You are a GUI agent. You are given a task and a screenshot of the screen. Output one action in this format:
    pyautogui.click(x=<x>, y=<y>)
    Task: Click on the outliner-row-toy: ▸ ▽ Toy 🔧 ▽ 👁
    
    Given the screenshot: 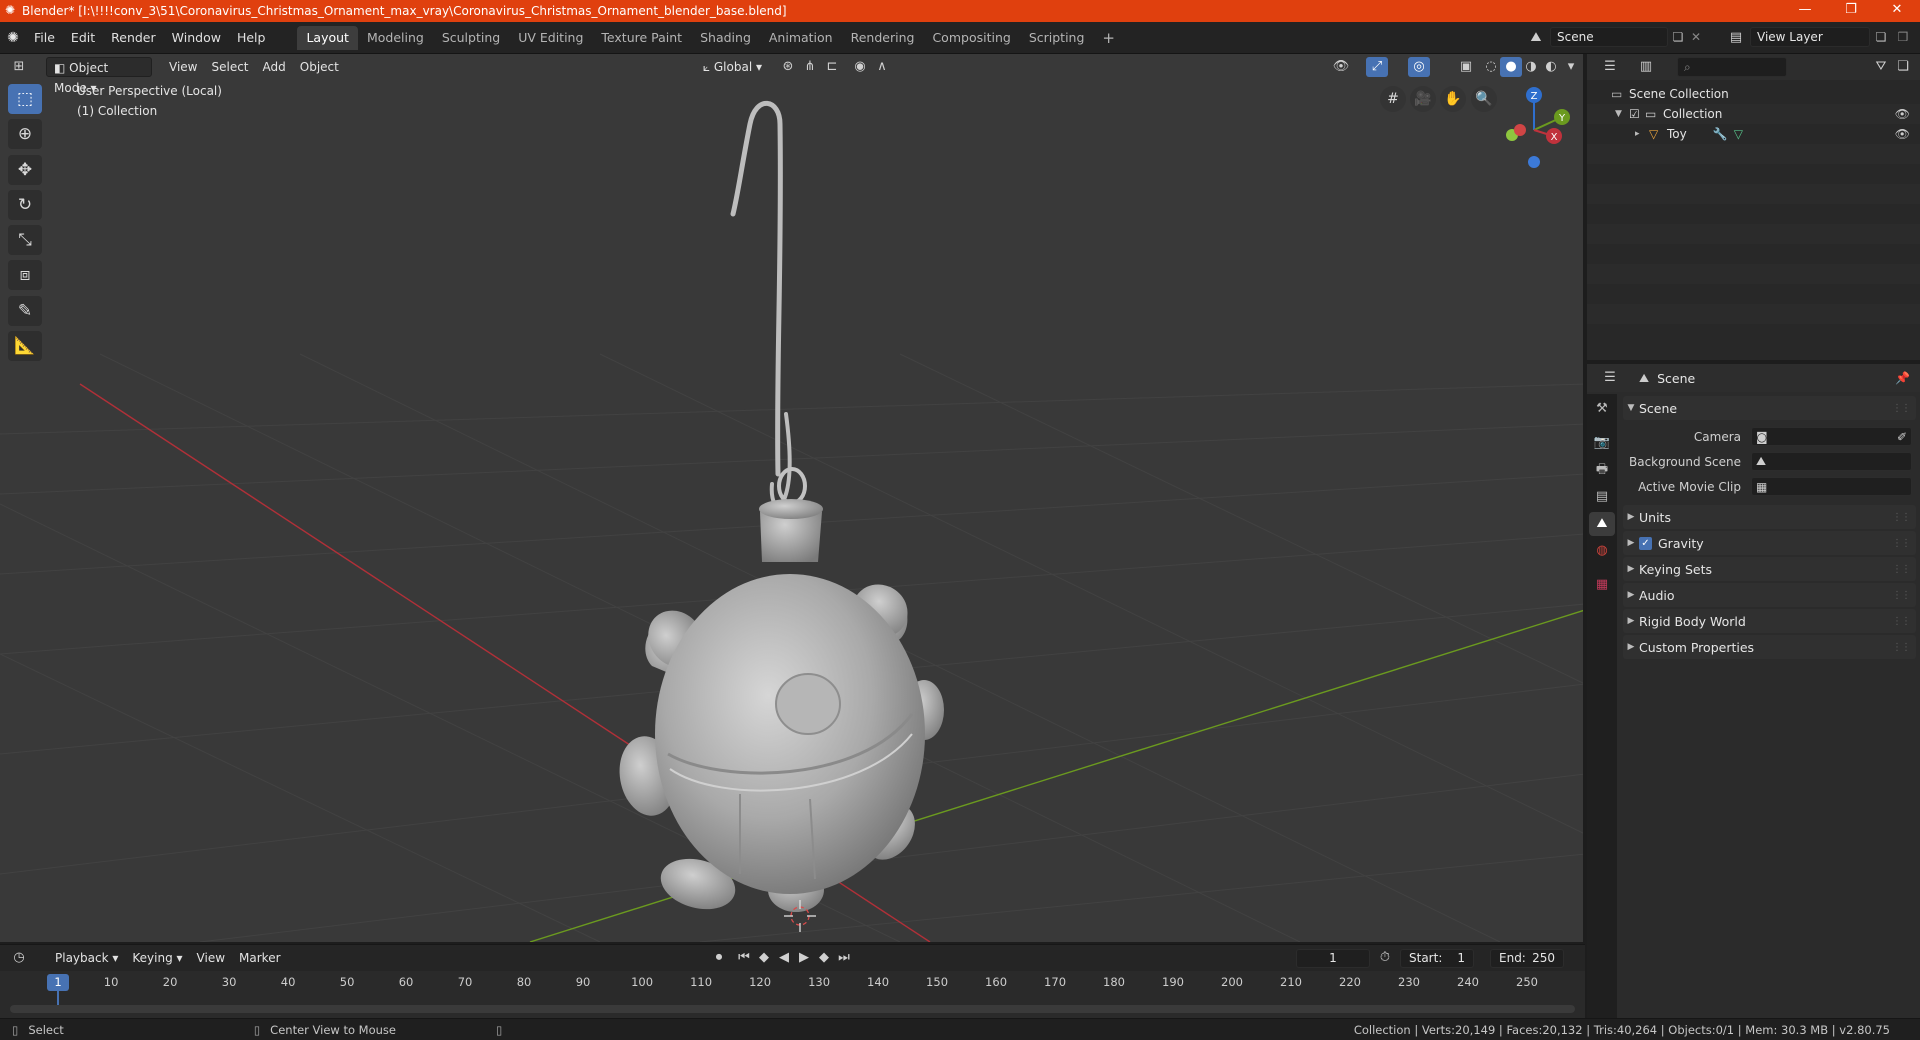 What is the action you would take?
    pyautogui.click(x=1753, y=134)
    